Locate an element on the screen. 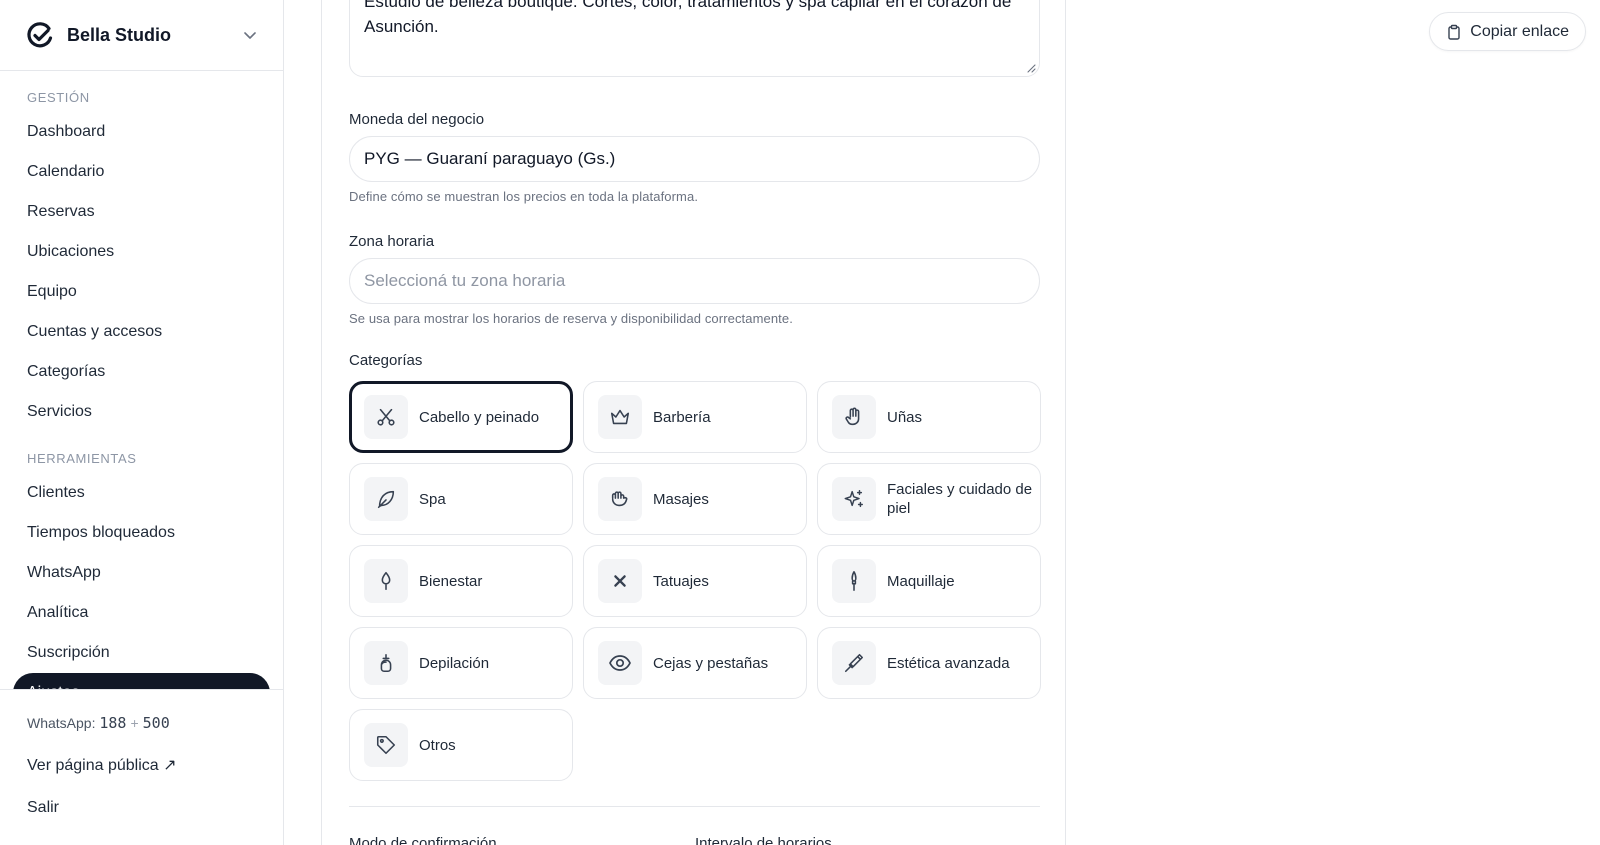 The width and height of the screenshot is (1600, 845). sidebar-item-bookings: Reservas is located at coordinates (141, 212).